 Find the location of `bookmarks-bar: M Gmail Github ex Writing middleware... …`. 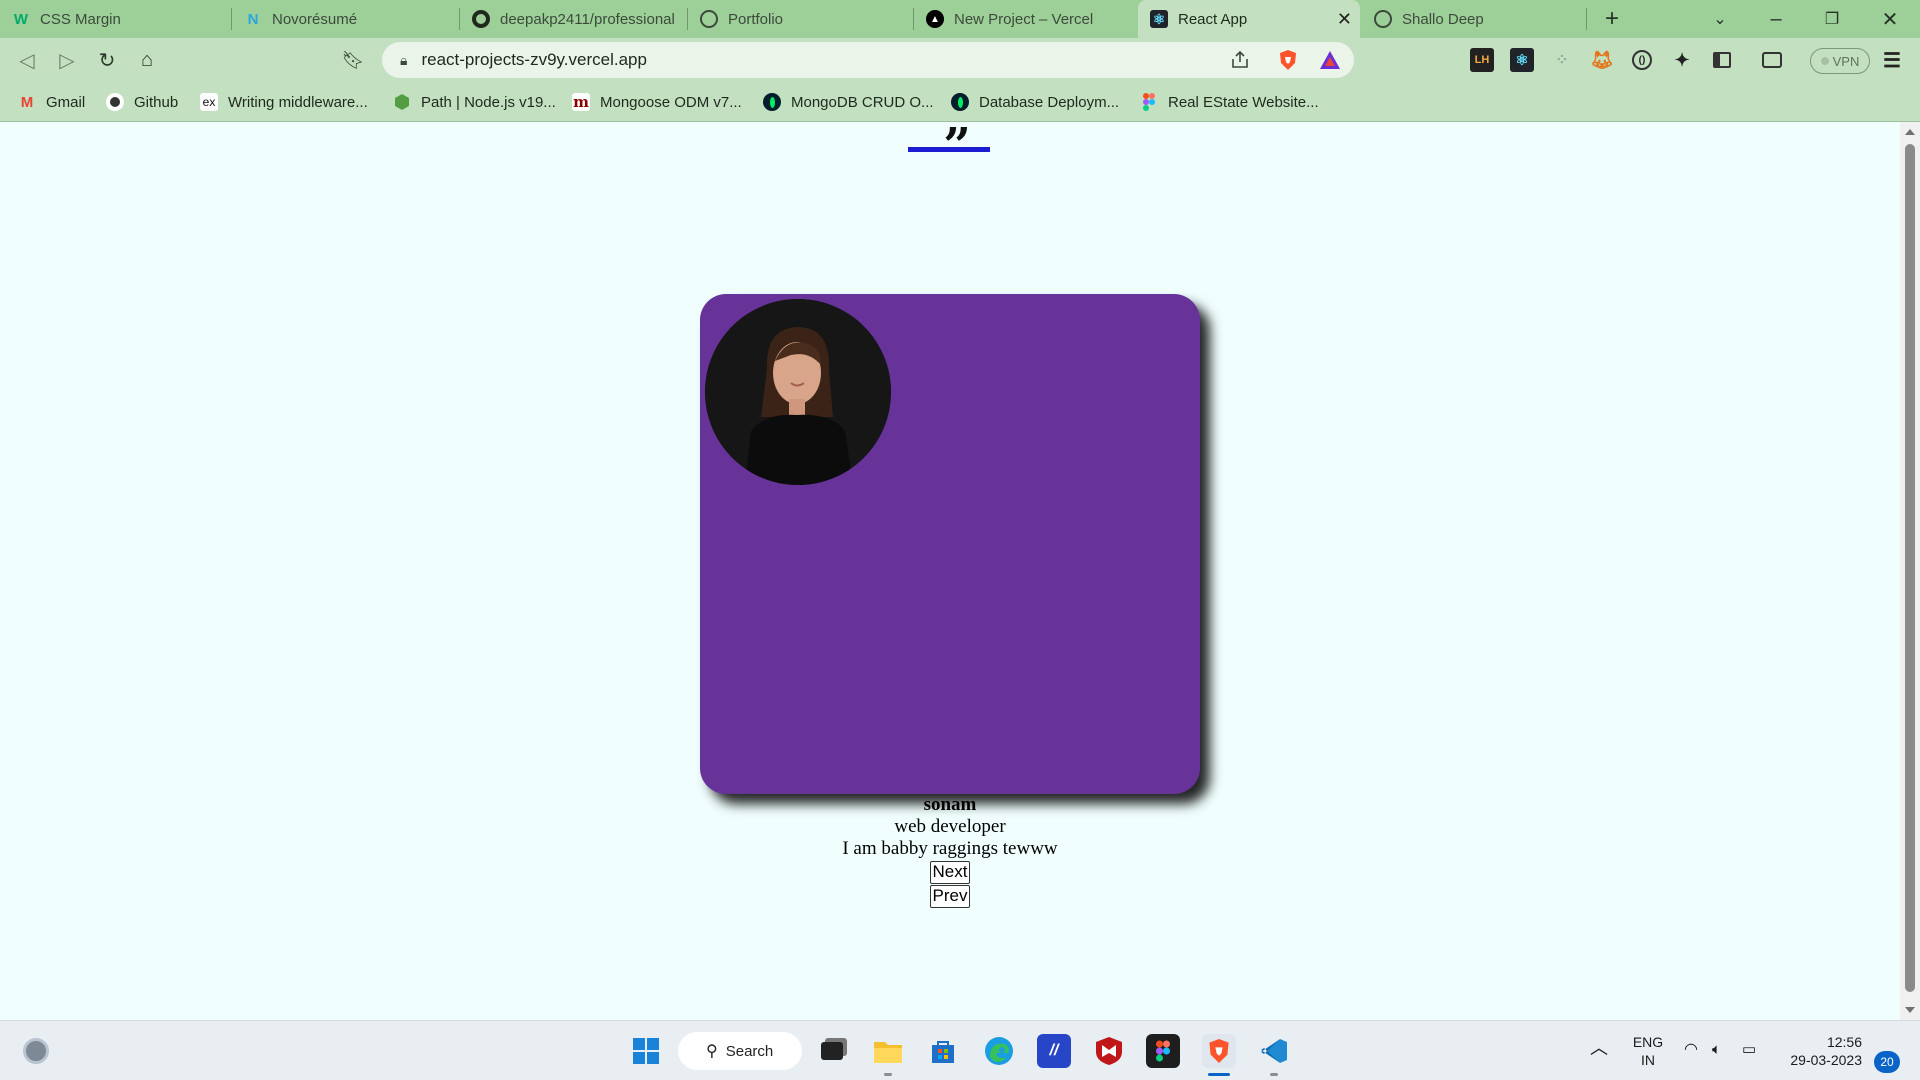

bookmarks-bar: M Gmail Github ex Writing middleware... … is located at coordinates (960, 102).